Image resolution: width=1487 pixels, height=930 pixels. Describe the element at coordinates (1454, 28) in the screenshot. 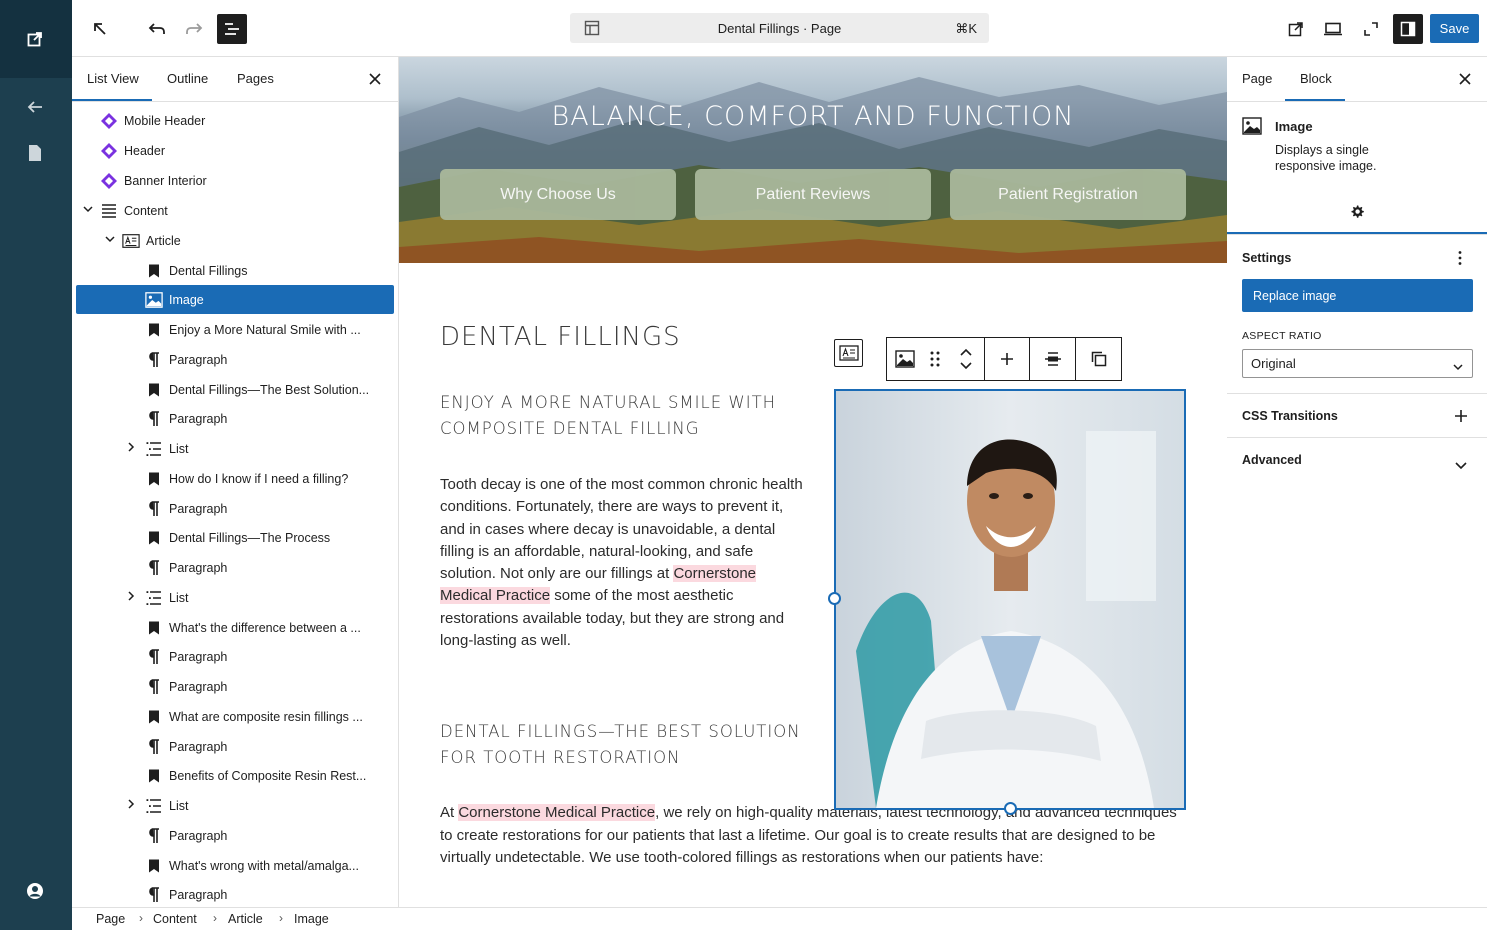

I see `save-button: Save` at that location.